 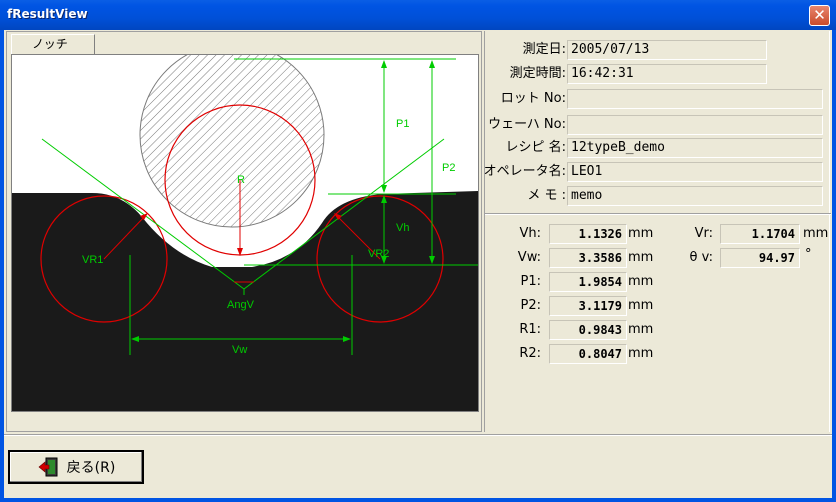 I want to click on recipe-label: レシピ 名:, so click(x=535, y=147).